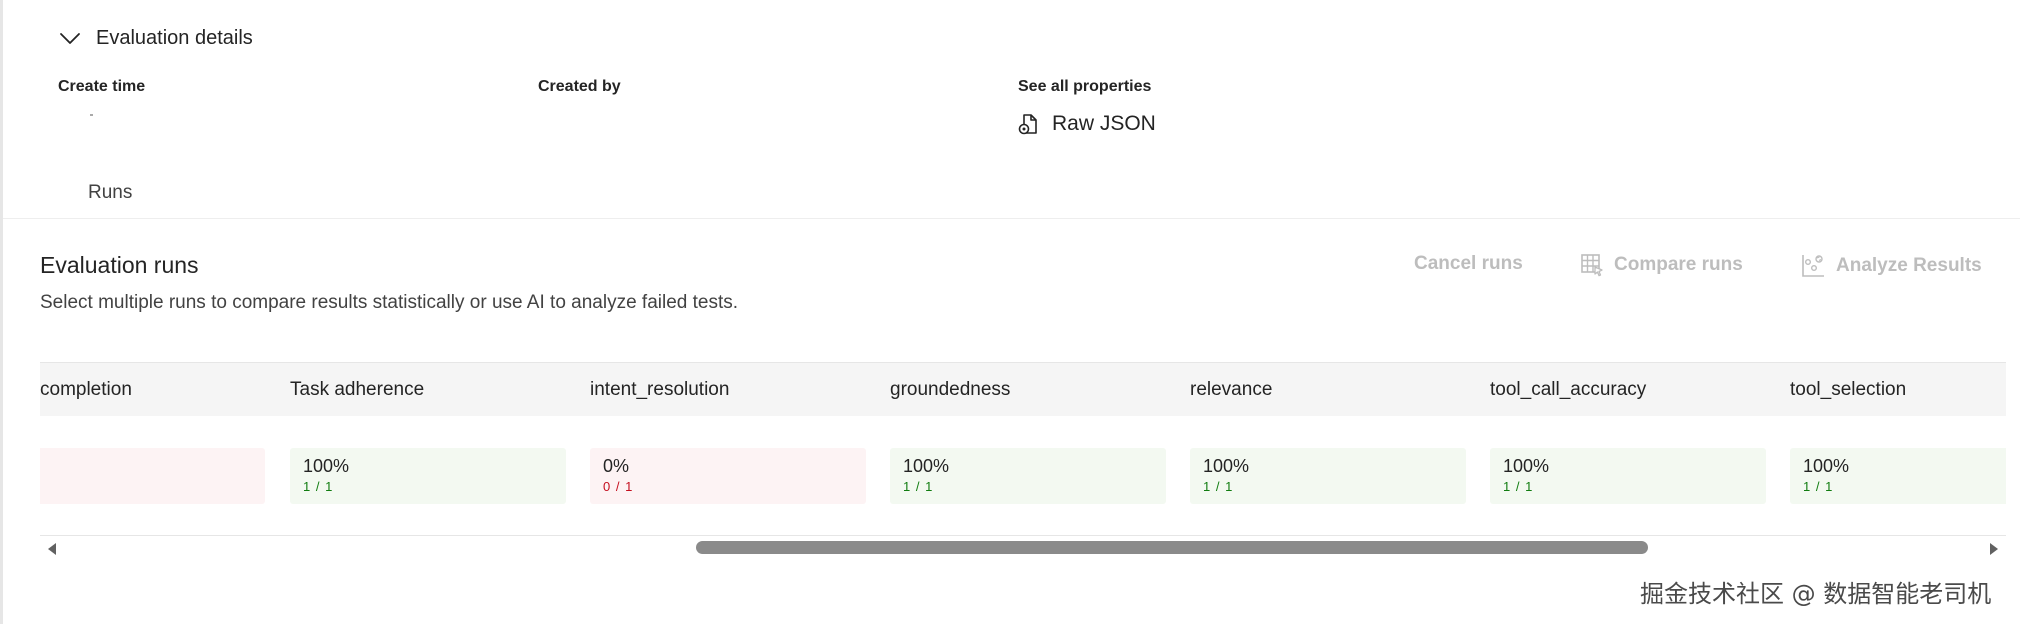 This screenshot has width=2020, height=624. What do you see at coordinates (1628, 476) in the screenshot?
I see `score-cell-tool-call-accuracy: 100% 1 / 1` at bounding box center [1628, 476].